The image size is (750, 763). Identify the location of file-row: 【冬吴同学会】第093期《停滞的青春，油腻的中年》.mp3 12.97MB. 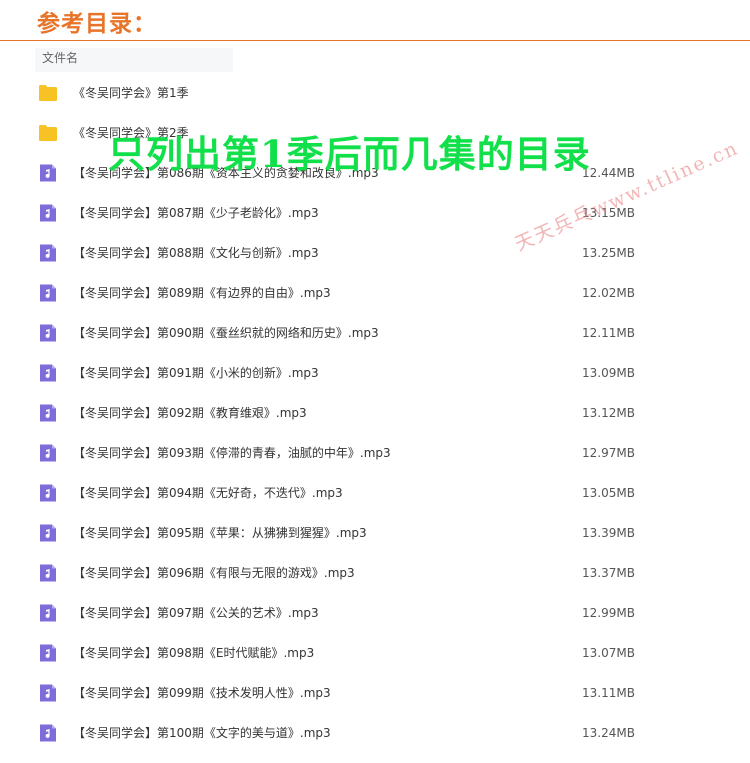
(350, 453).